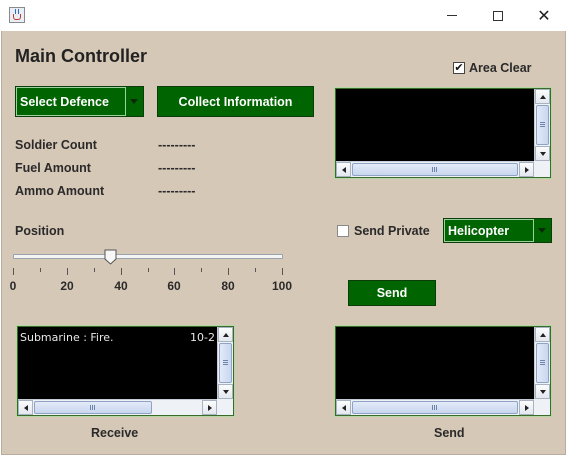 Image resolution: width=567 pixels, height=456 pixels. Describe the element at coordinates (343, 231) in the screenshot. I see `checkbox-empty-icon` at that location.